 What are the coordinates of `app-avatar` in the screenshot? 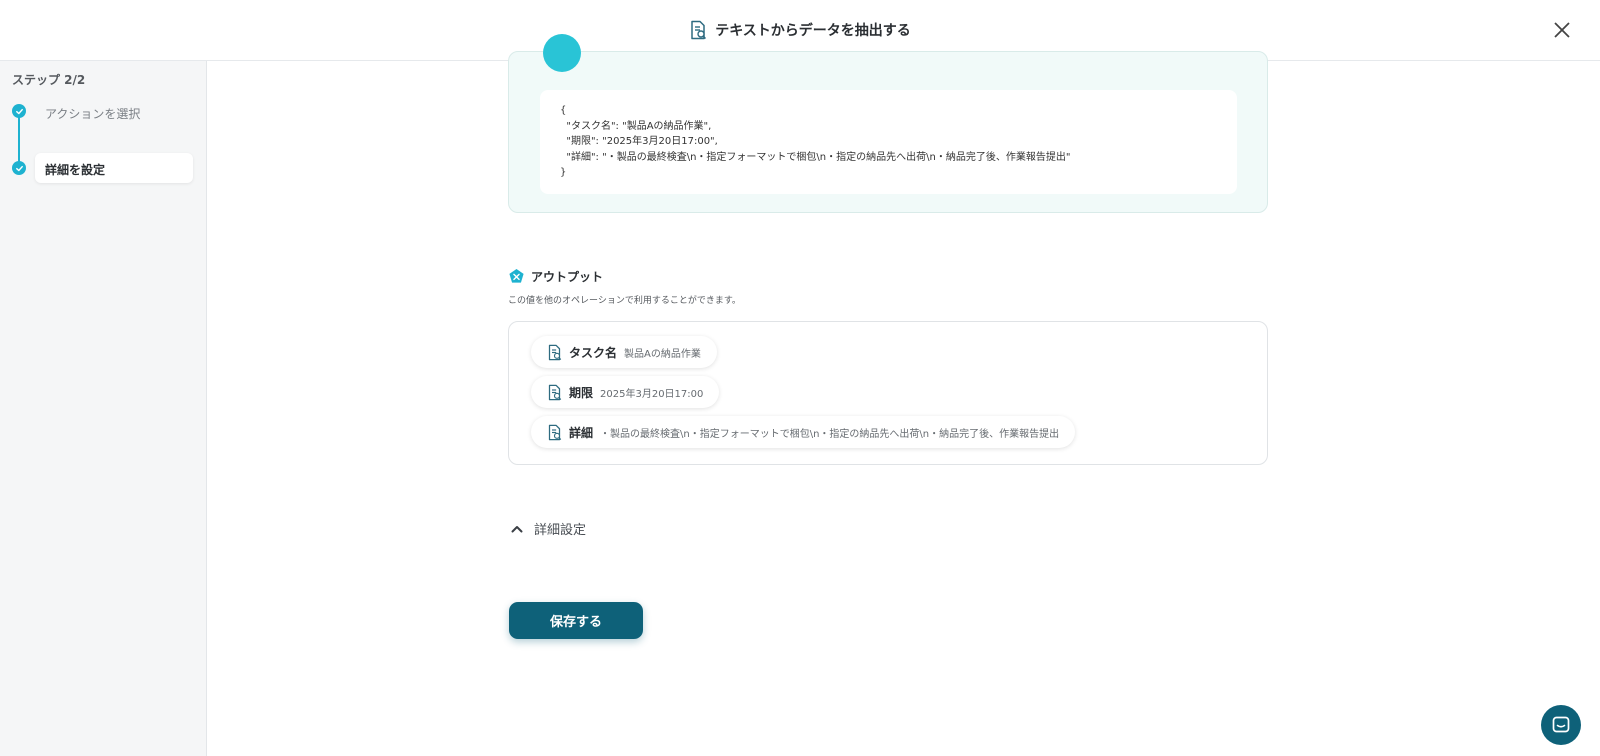 It's located at (562, 53).